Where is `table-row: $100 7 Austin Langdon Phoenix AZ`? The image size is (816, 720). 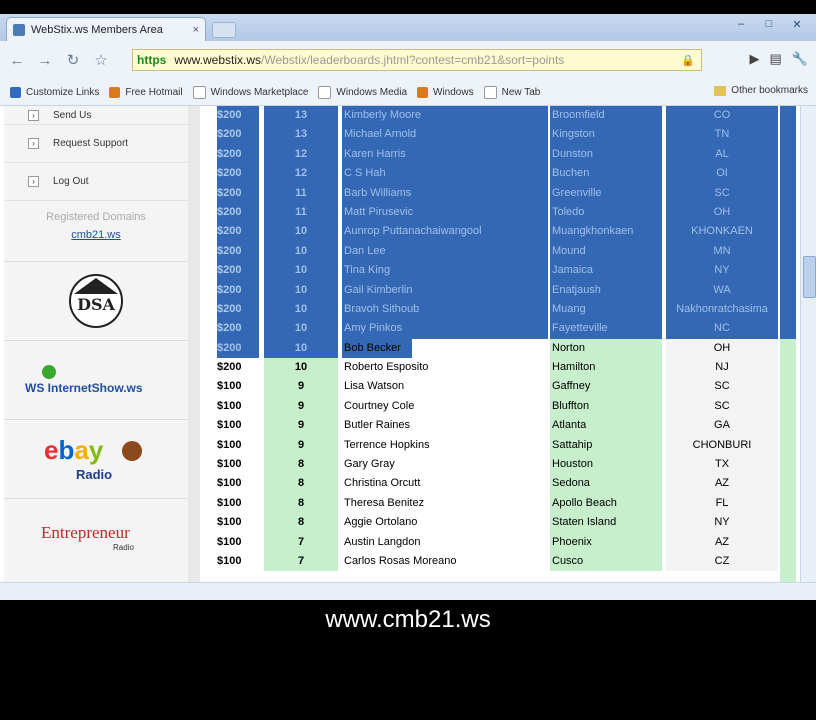 table-row: $100 7 Austin Langdon Phoenix AZ is located at coordinates (500, 542).